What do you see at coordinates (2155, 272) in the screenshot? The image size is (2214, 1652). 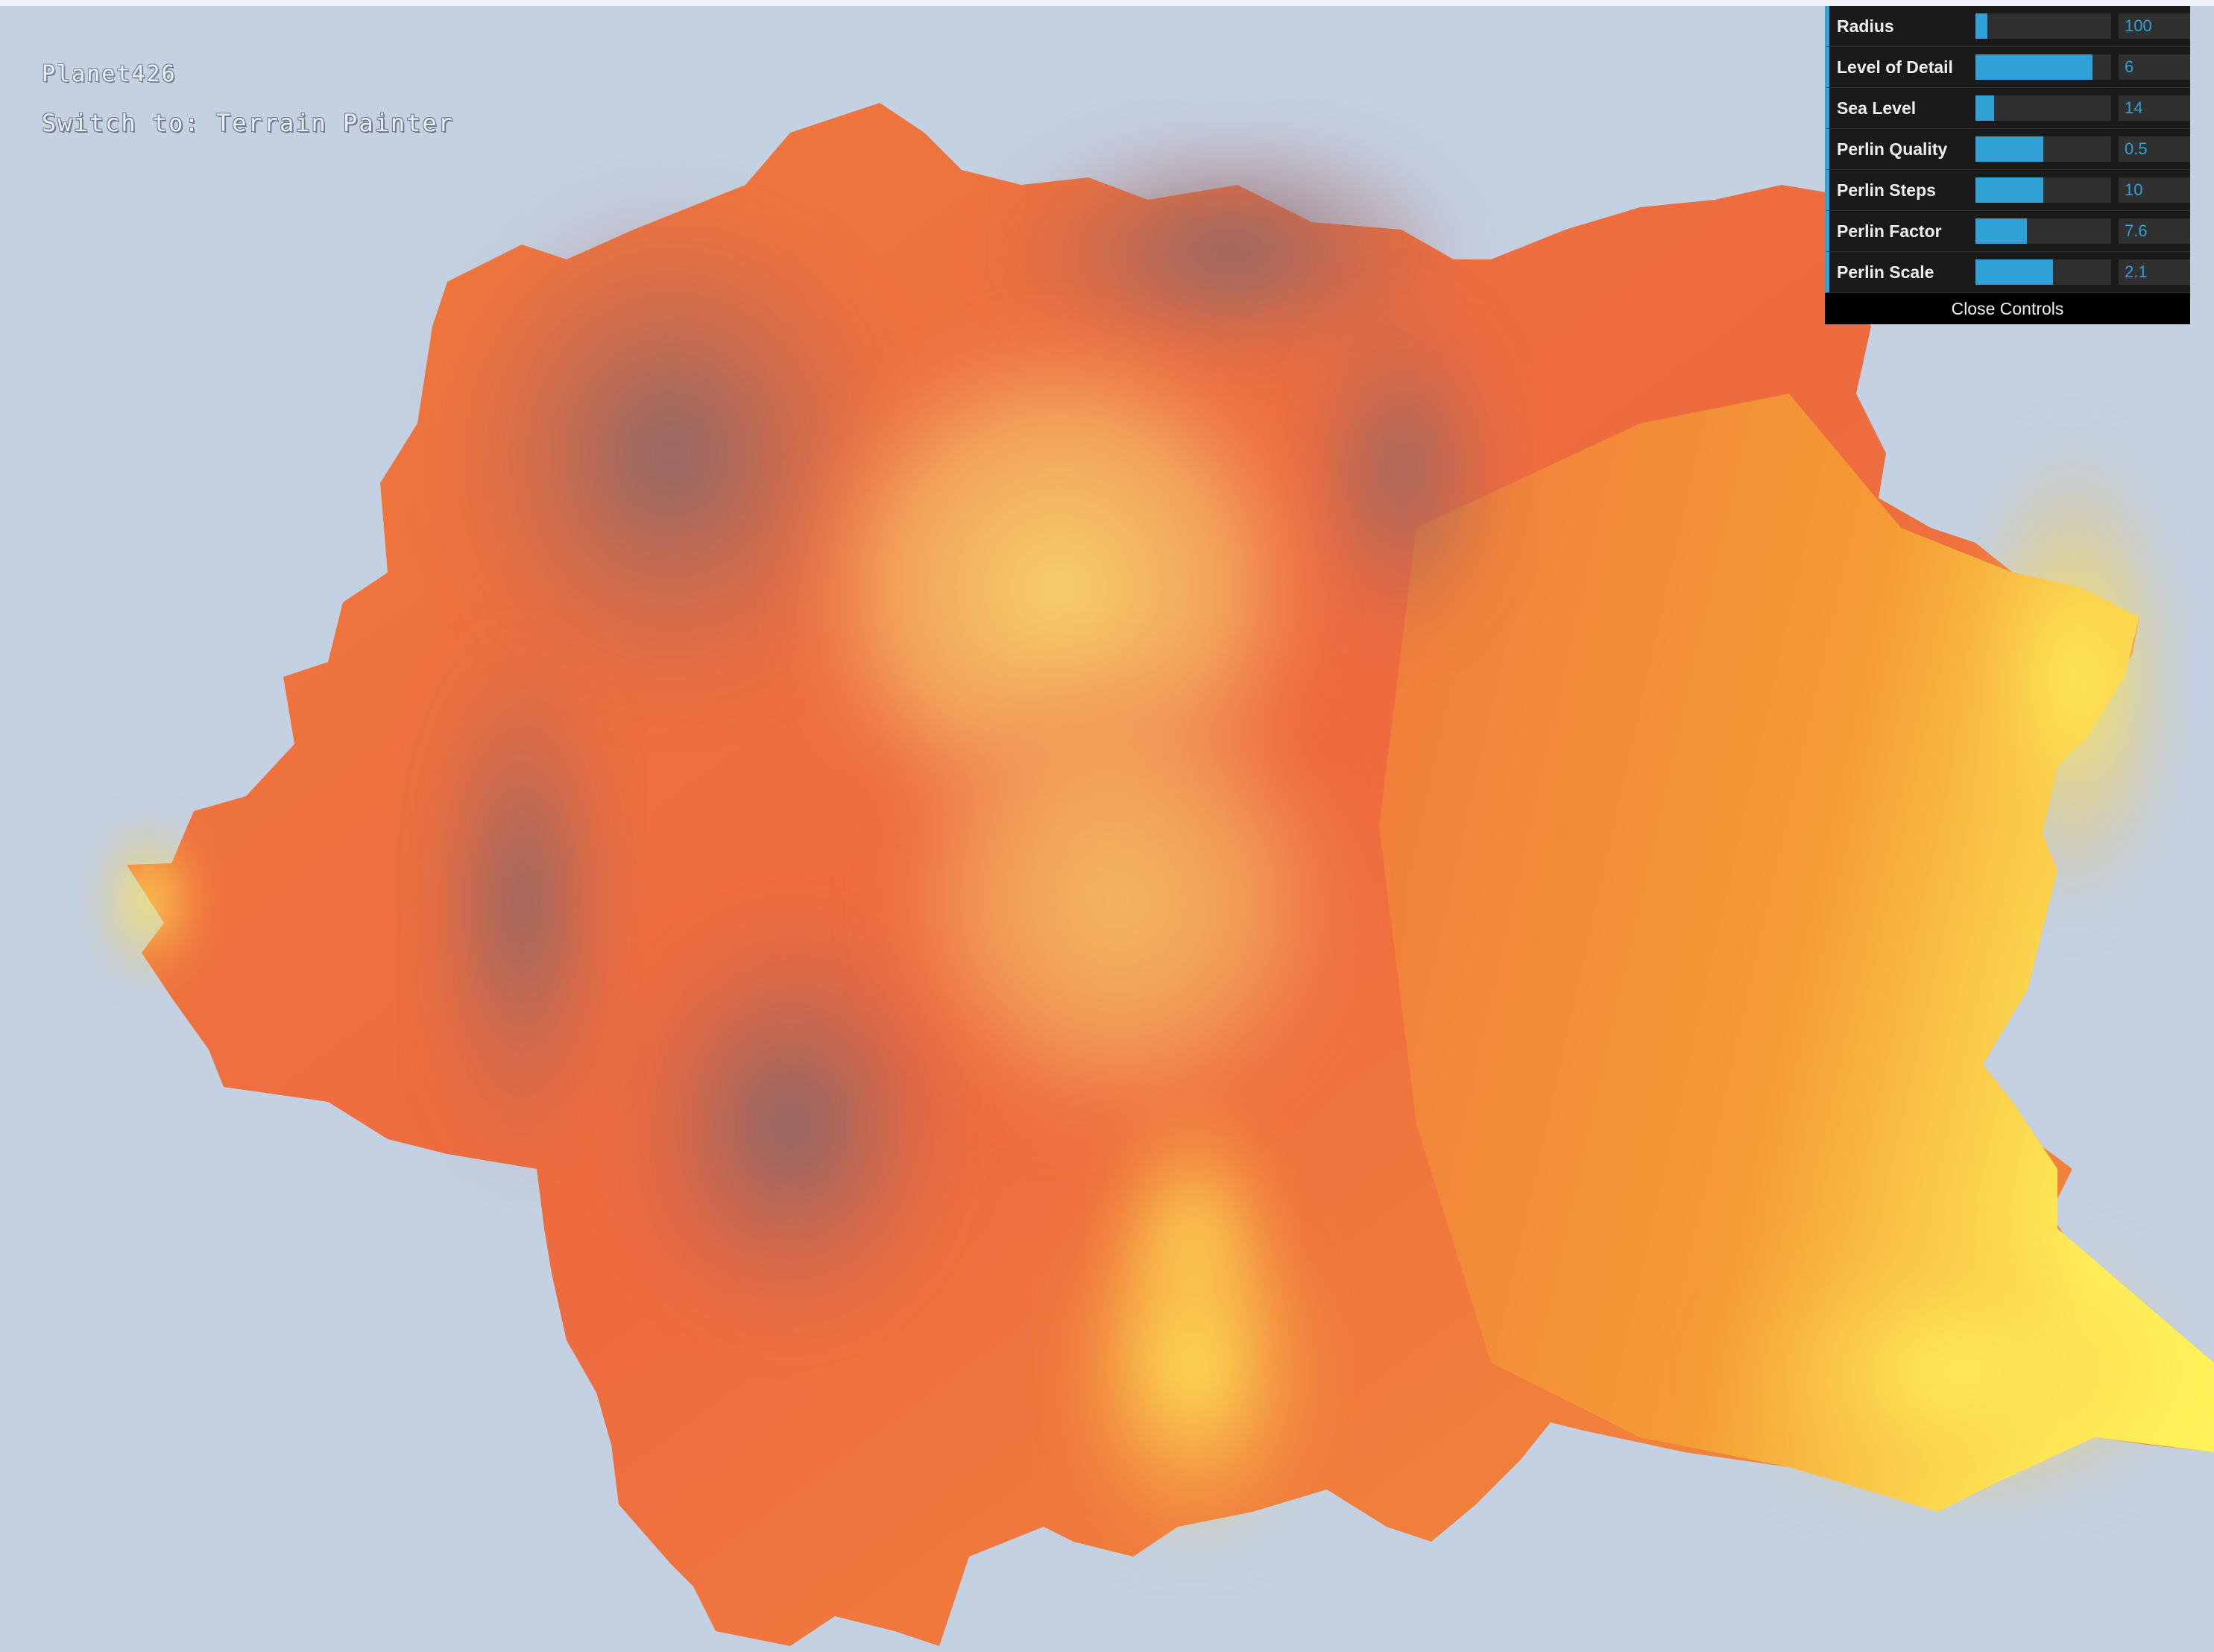 I see `perlin-scale-value-input` at bounding box center [2155, 272].